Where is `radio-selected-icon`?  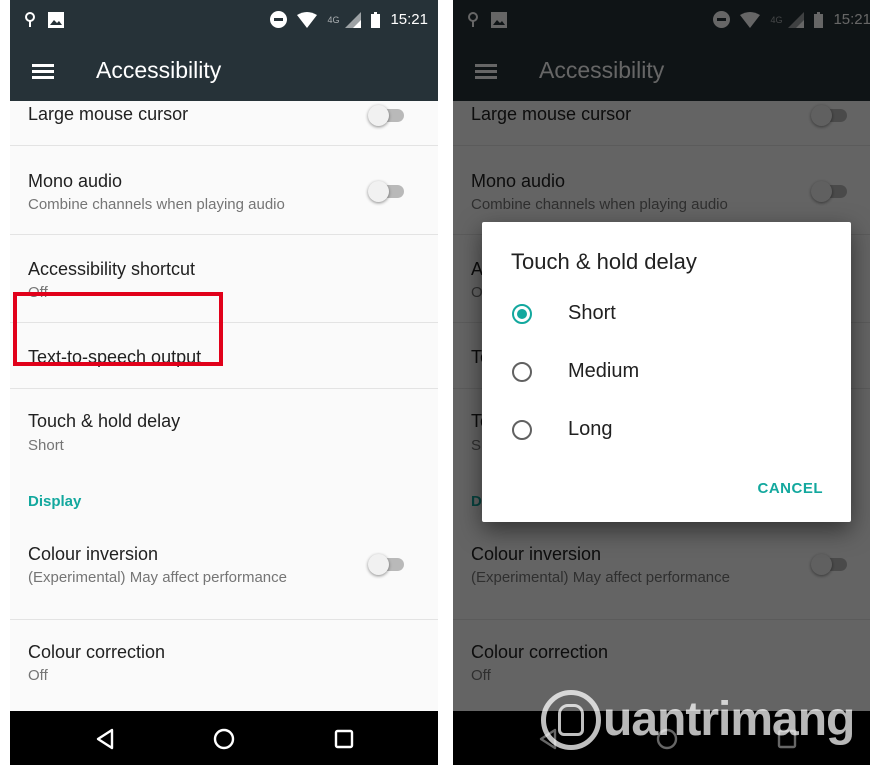
radio-selected-icon is located at coordinates (522, 314).